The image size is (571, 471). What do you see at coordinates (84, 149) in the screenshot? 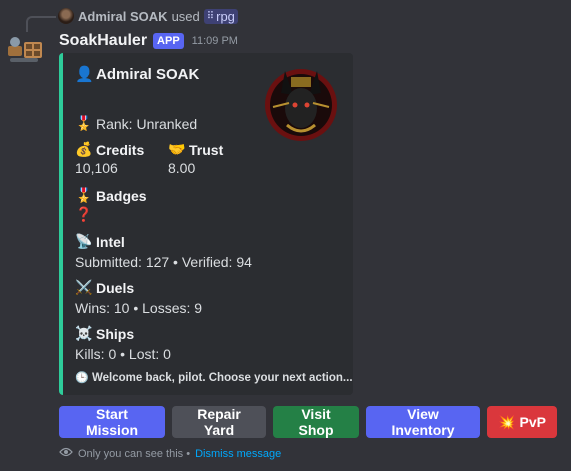
I see `money-bag-icon: 💰` at bounding box center [84, 149].